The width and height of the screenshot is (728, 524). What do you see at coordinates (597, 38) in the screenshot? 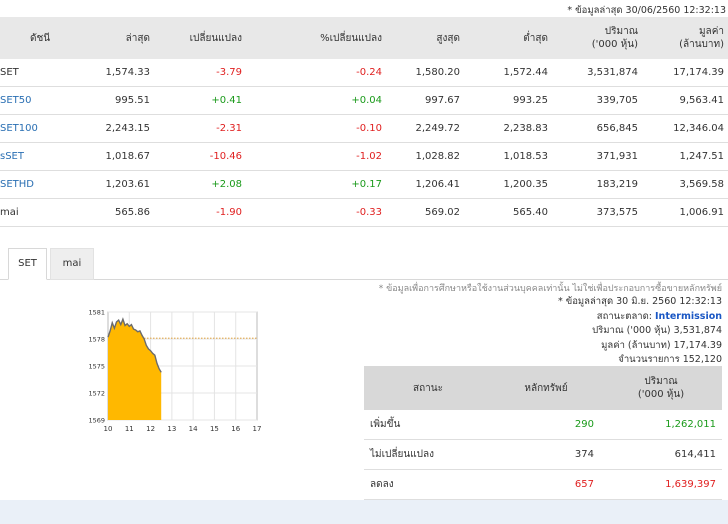
I see `header-volume: ปริมาณ ('000 หุ้น)` at bounding box center [597, 38].